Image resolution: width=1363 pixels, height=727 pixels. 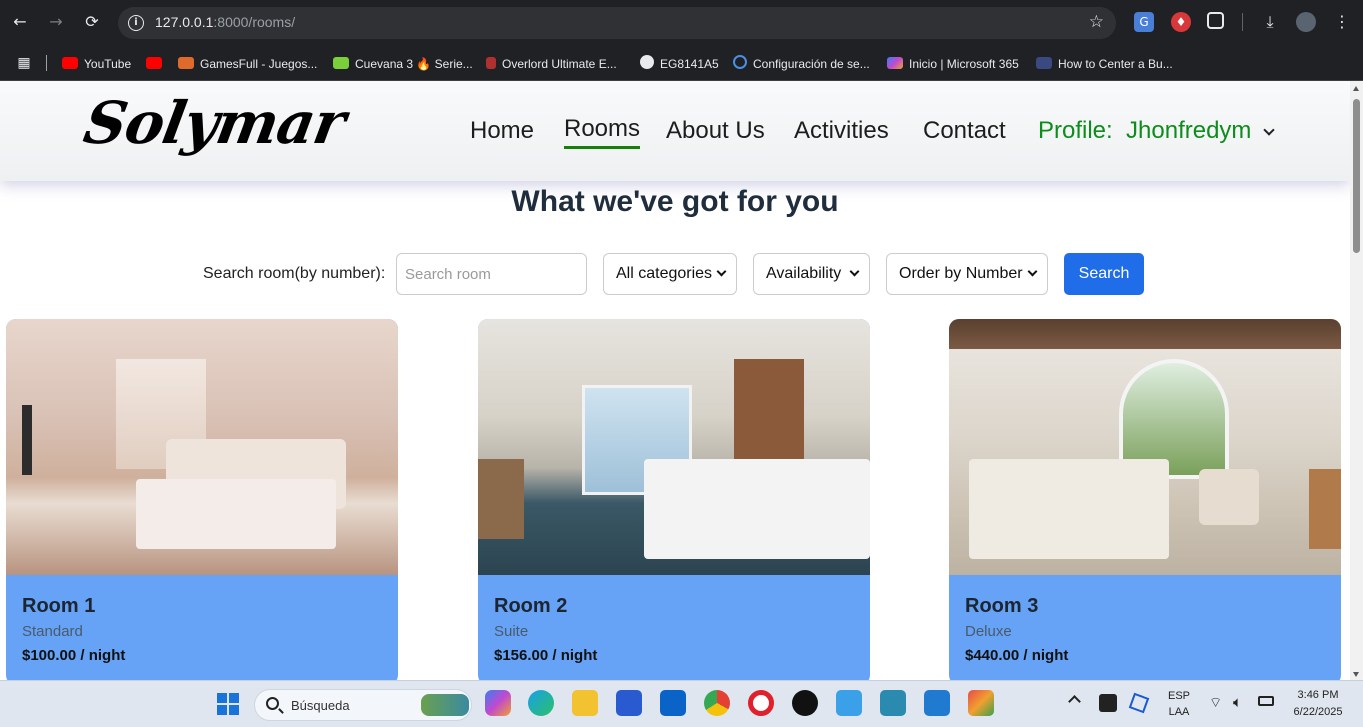 I want to click on bookmark-eg8141a5: EG8141A5, so click(x=679, y=64).